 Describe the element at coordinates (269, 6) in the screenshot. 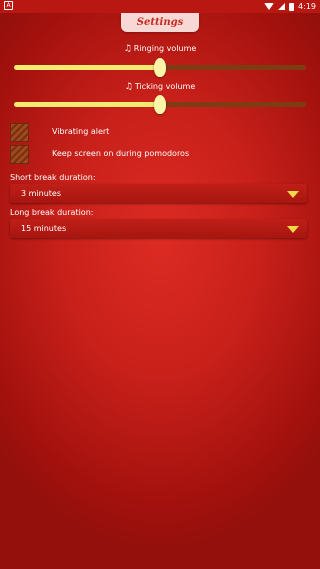

I see `wifi-icon` at that location.